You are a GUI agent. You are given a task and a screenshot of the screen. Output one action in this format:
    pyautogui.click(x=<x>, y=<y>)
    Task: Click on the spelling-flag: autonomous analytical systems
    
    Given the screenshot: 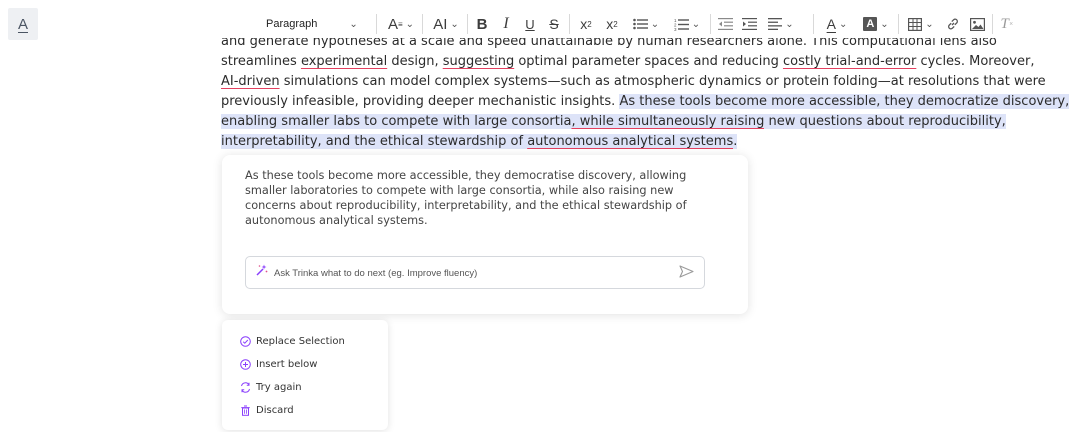 What is the action you would take?
    pyautogui.click(x=630, y=141)
    